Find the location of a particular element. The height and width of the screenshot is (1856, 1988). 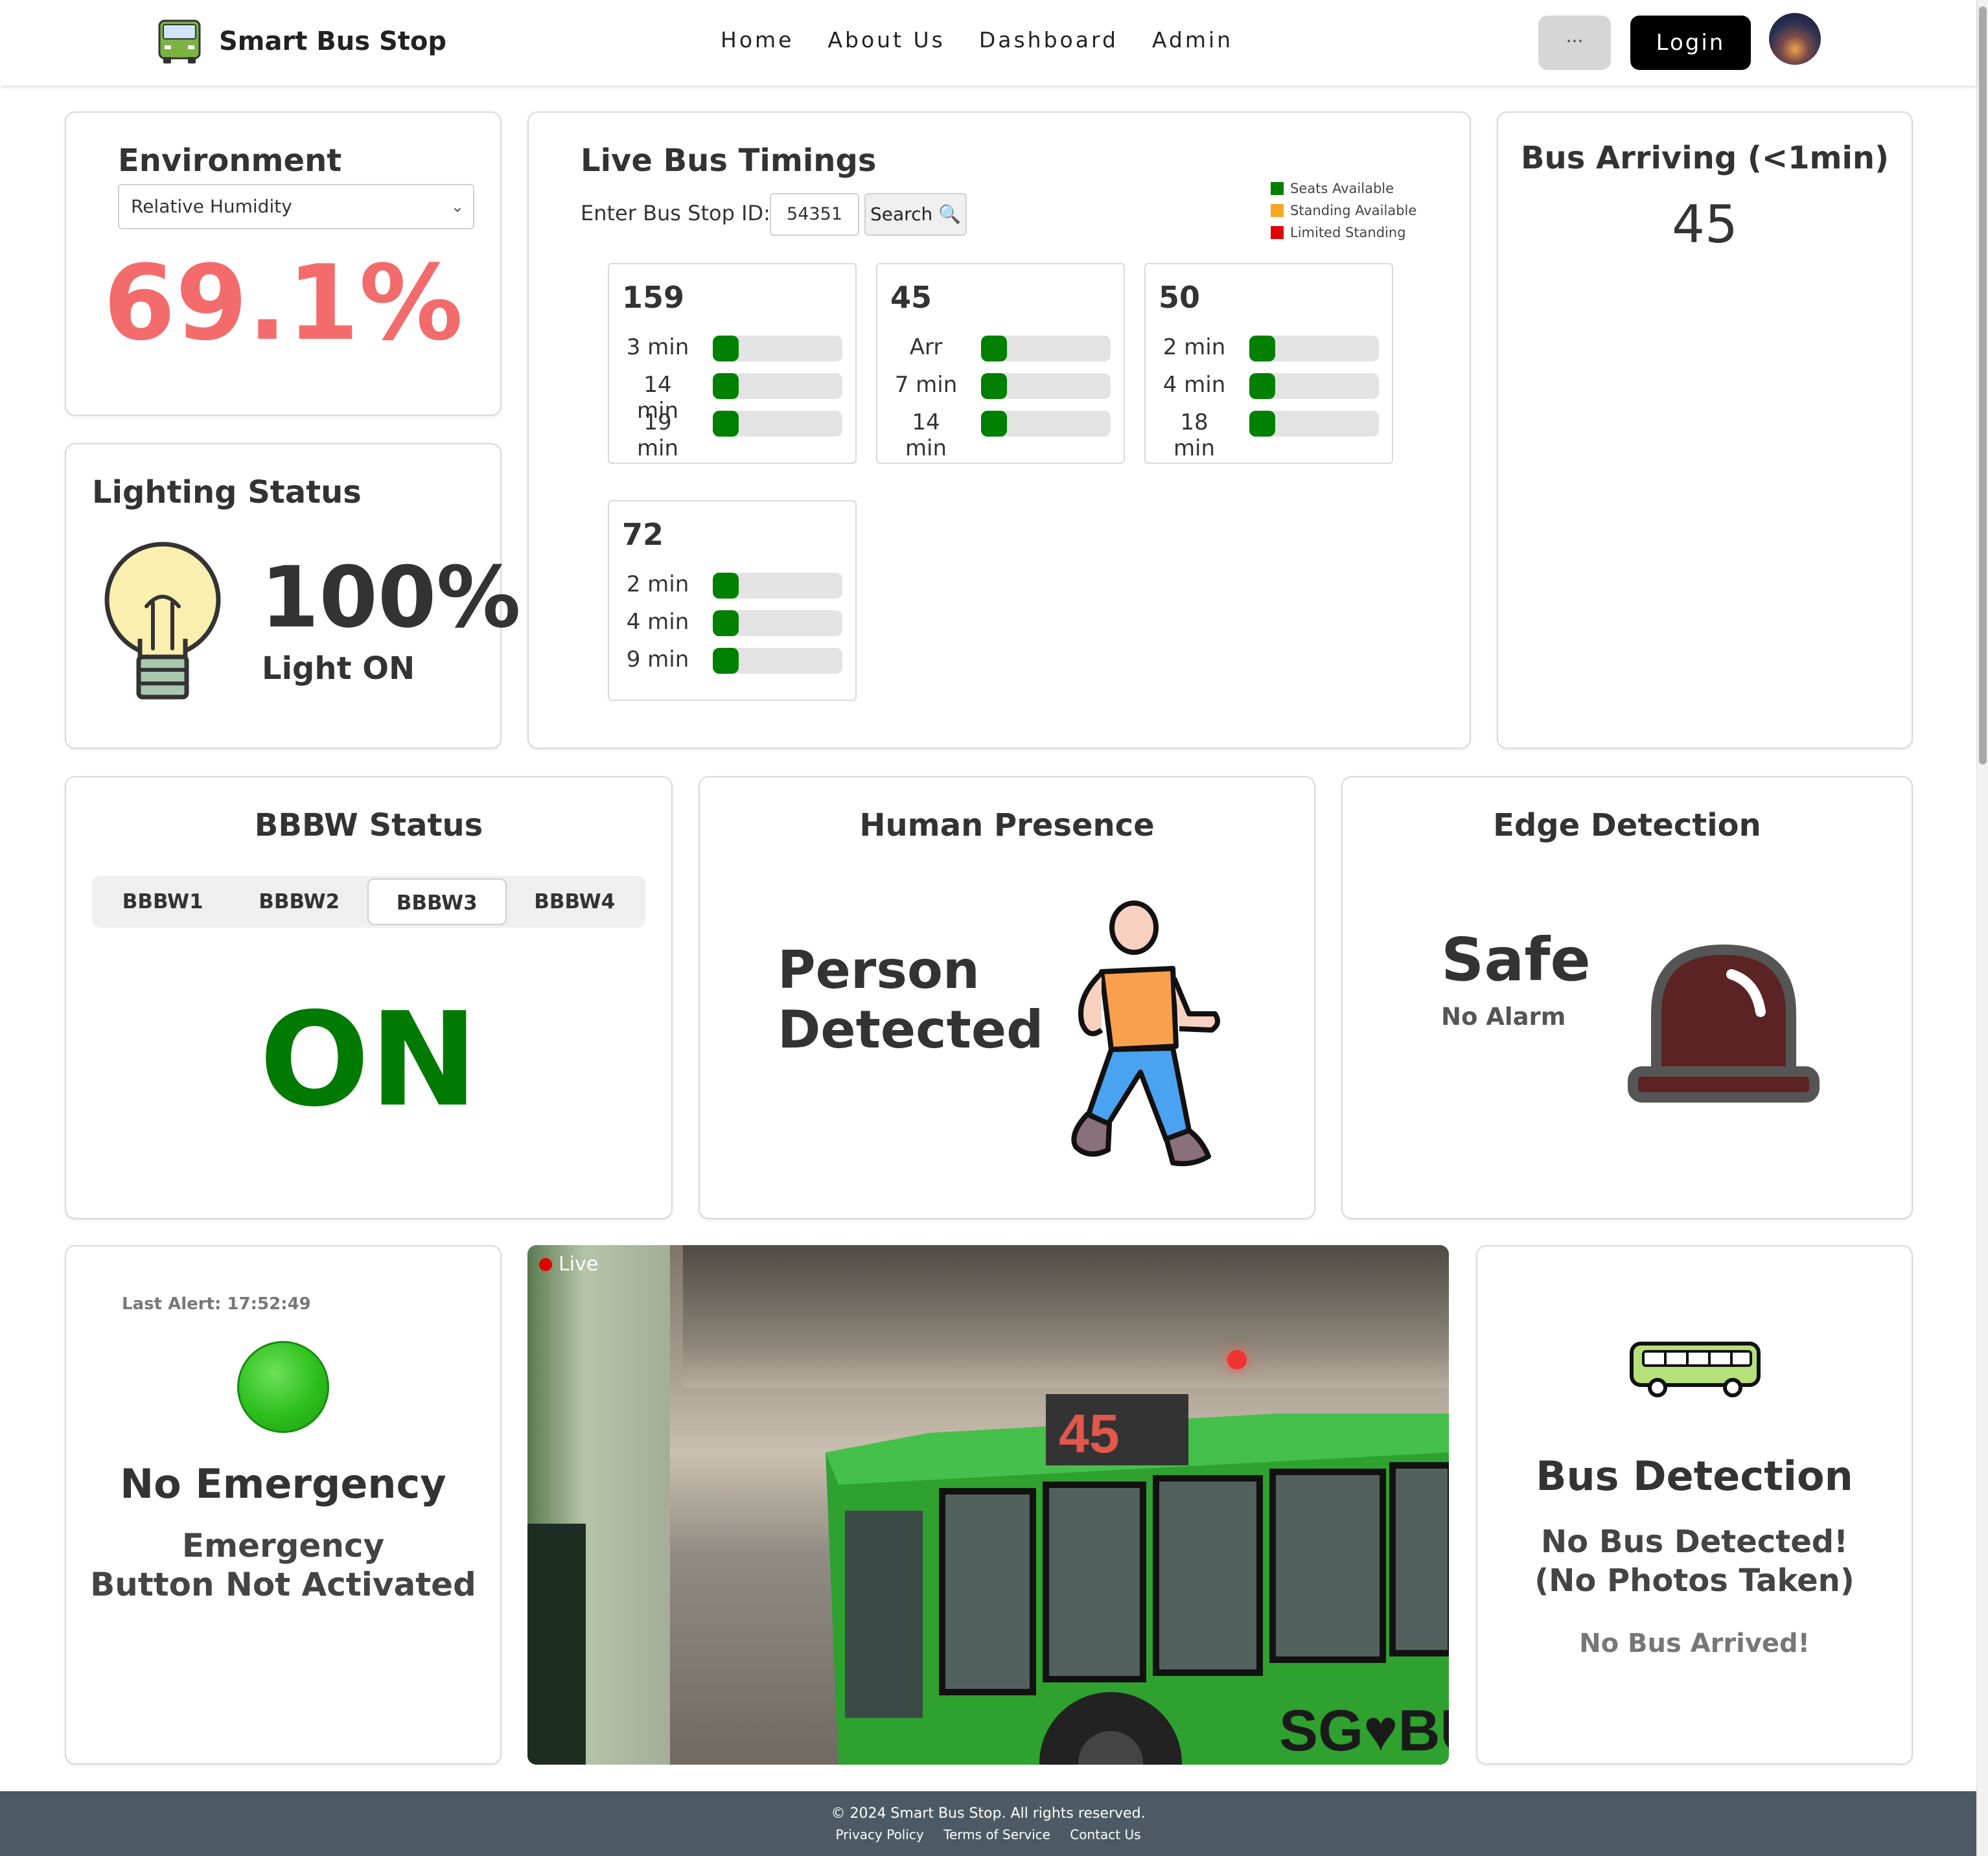

bus-service-number: 45 is located at coordinates (911, 297).